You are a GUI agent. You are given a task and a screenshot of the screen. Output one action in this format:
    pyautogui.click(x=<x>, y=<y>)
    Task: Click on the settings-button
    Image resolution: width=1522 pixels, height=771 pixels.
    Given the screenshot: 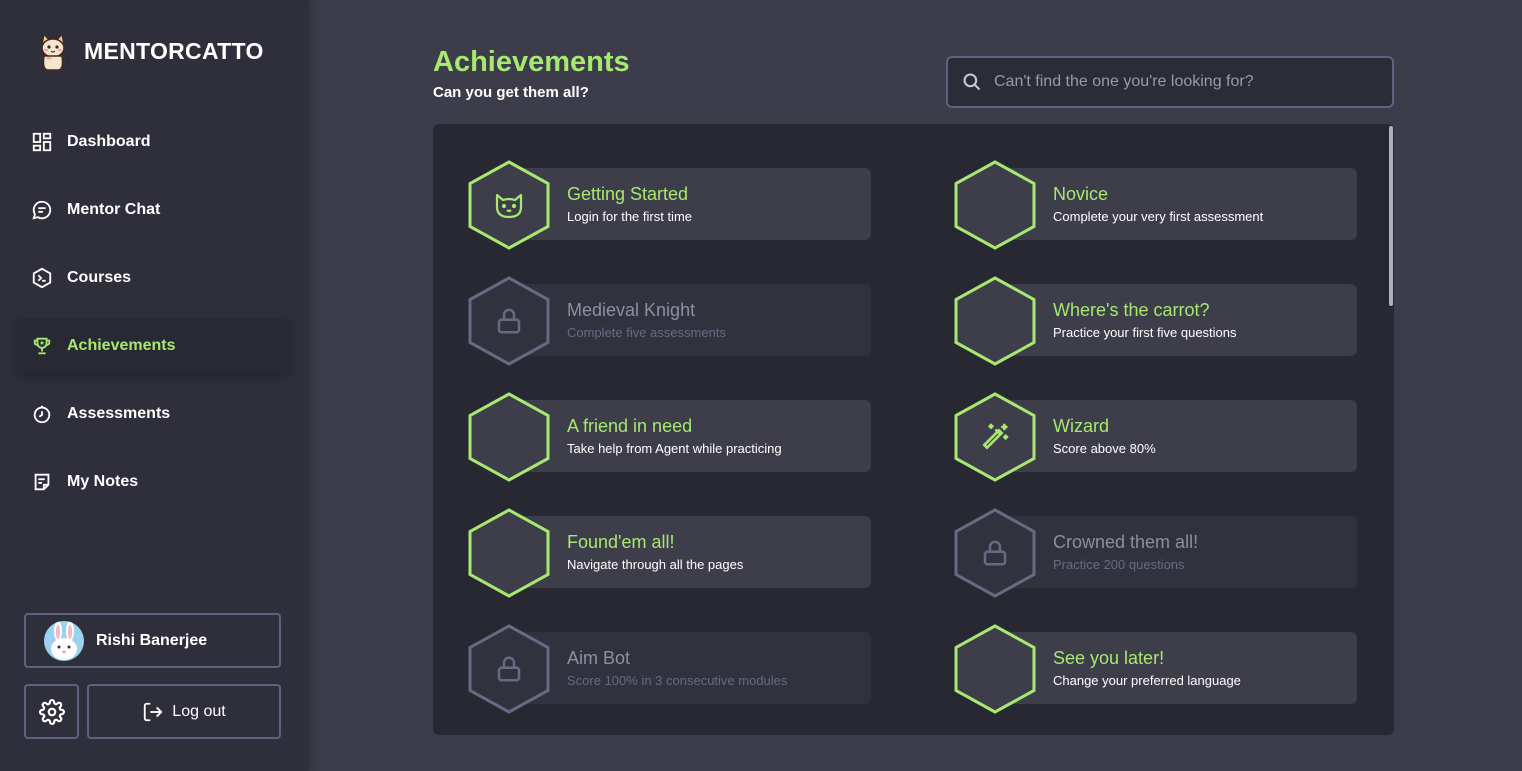 What is the action you would take?
    pyautogui.click(x=51, y=711)
    